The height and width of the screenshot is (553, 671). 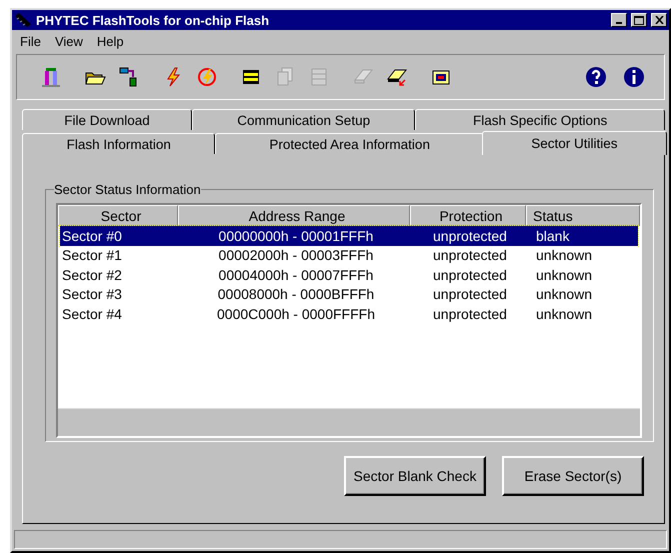 What do you see at coordinates (110, 41) in the screenshot?
I see `menu-item: Help` at bounding box center [110, 41].